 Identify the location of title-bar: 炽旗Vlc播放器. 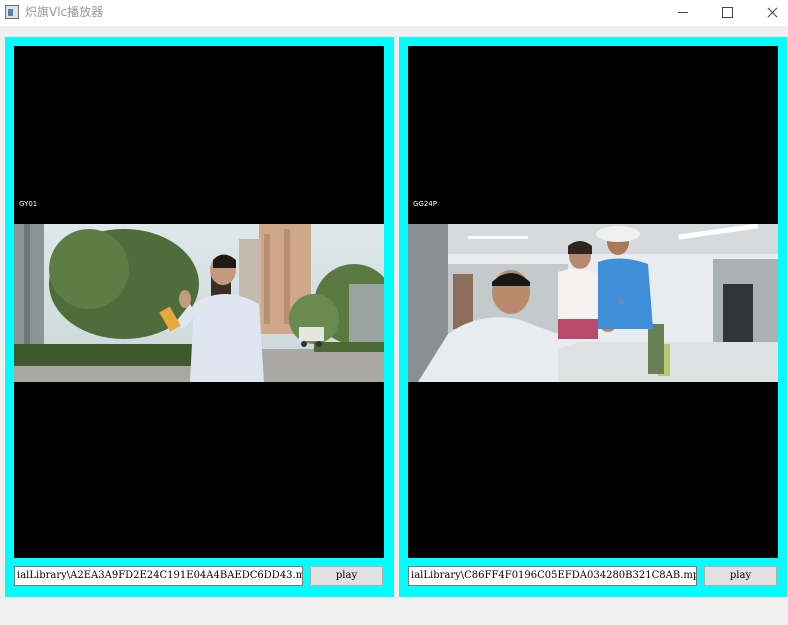
(394, 13).